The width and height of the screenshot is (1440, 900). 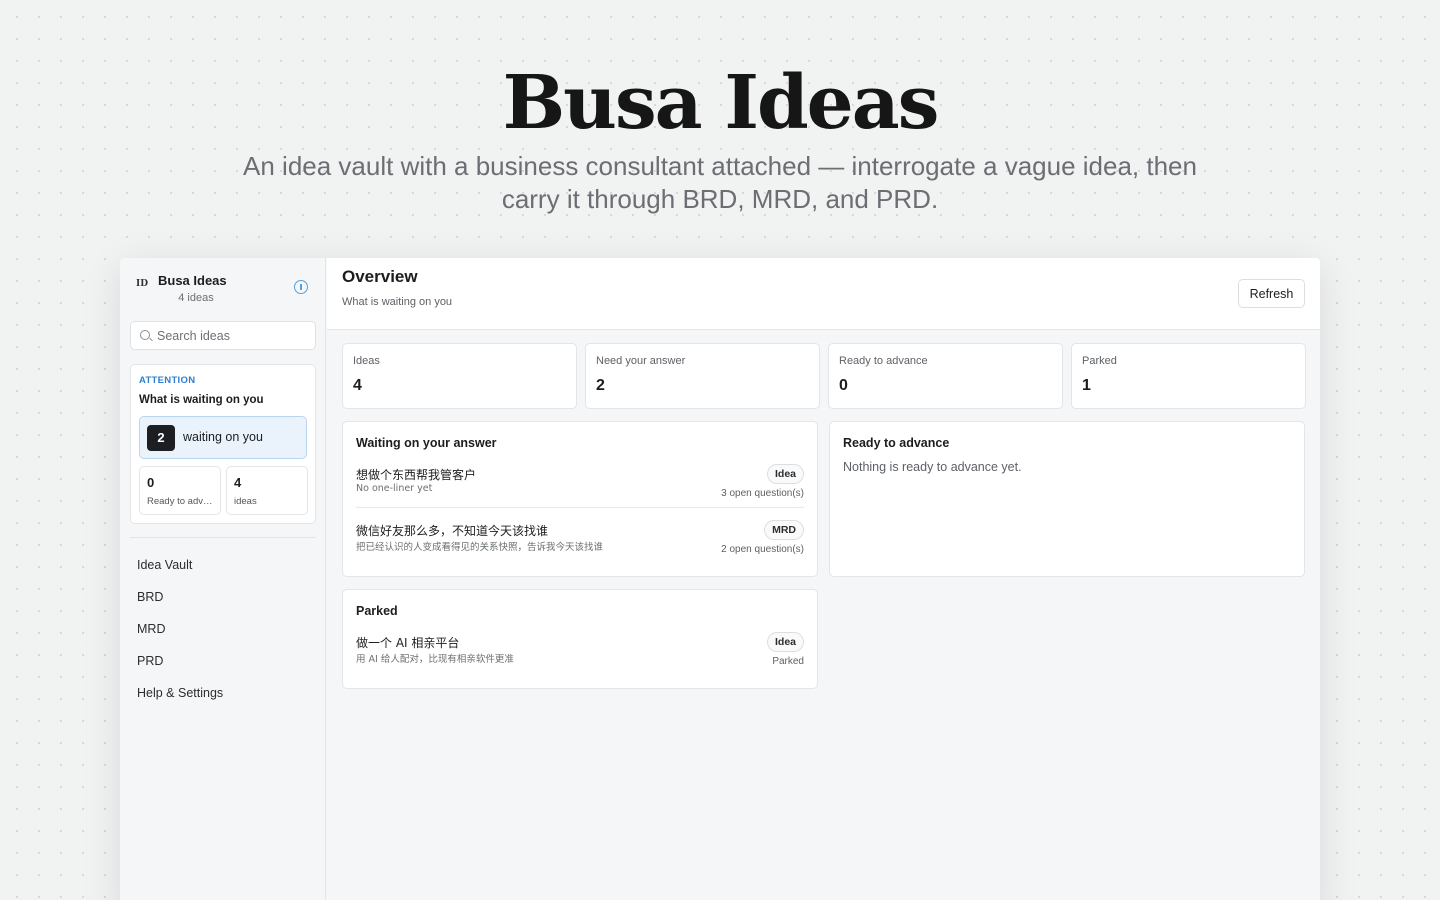 I want to click on sidebar-divider, so click(x=223, y=537).